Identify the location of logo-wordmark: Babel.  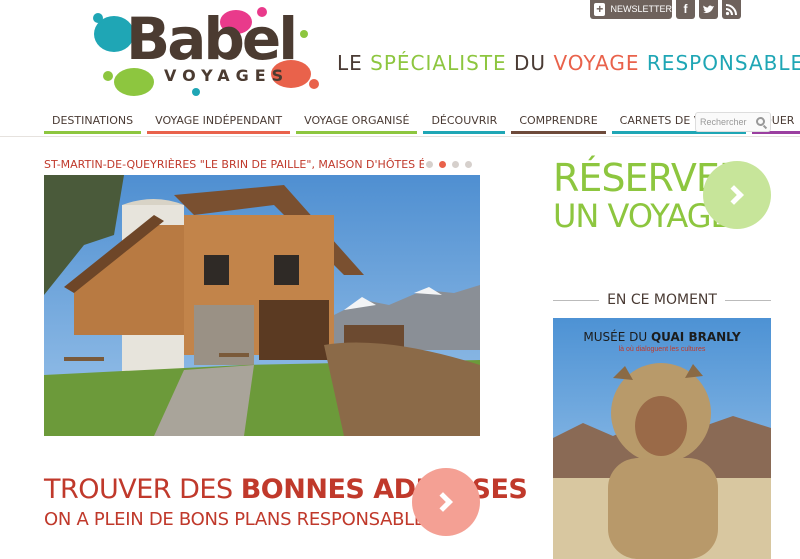
(212, 39).